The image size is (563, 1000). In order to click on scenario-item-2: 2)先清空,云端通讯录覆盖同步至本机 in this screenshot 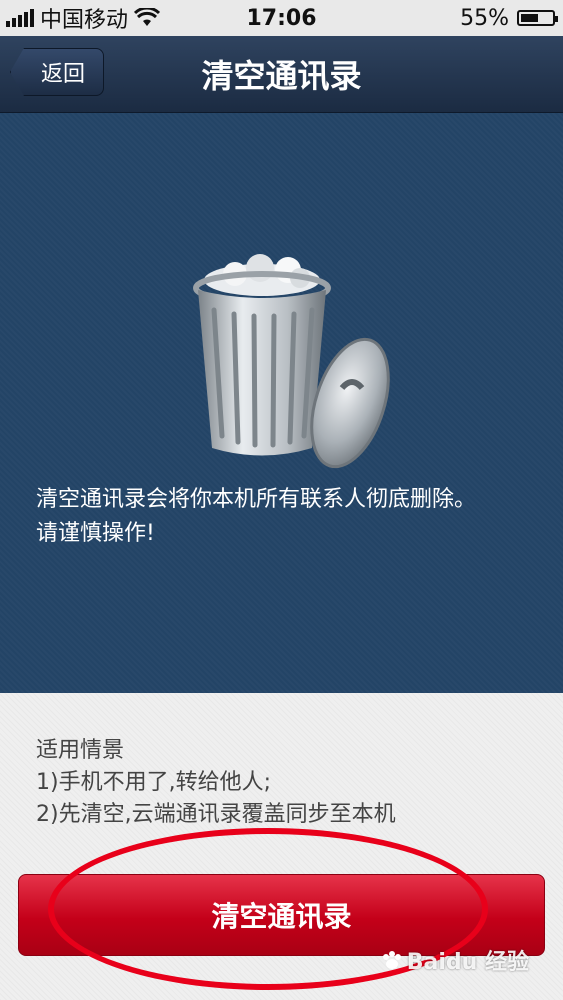, I will do `click(216, 814)`.